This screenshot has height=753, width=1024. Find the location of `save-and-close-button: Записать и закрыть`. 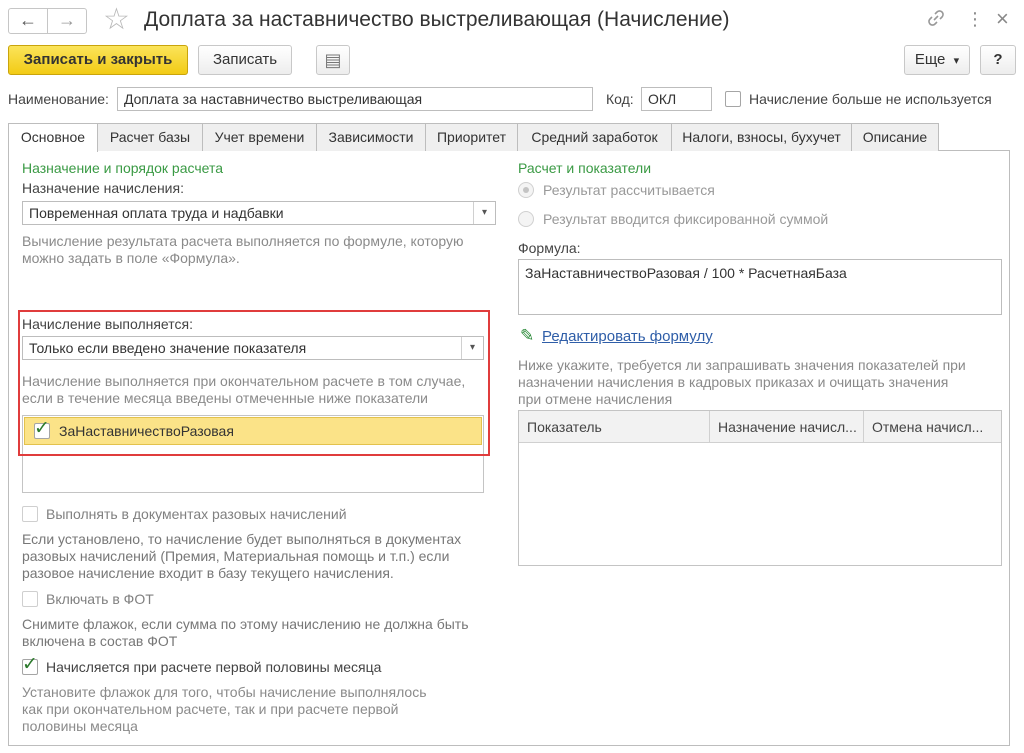

save-and-close-button: Записать и закрыть is located at coordinates (98, 60).